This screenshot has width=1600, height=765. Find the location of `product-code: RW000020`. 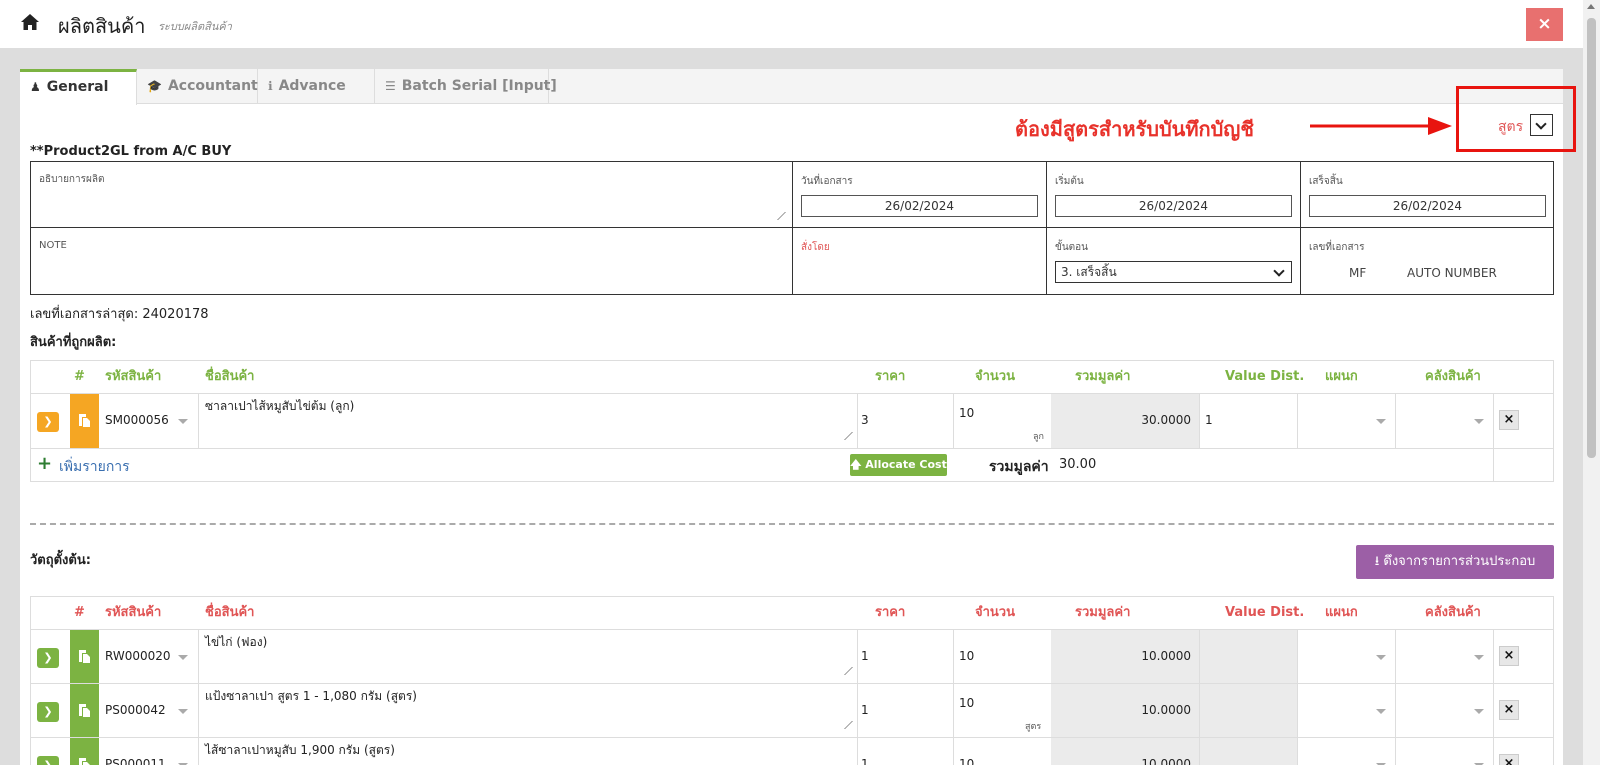

product-code: RW000020 is located at coordinates (138, 656).